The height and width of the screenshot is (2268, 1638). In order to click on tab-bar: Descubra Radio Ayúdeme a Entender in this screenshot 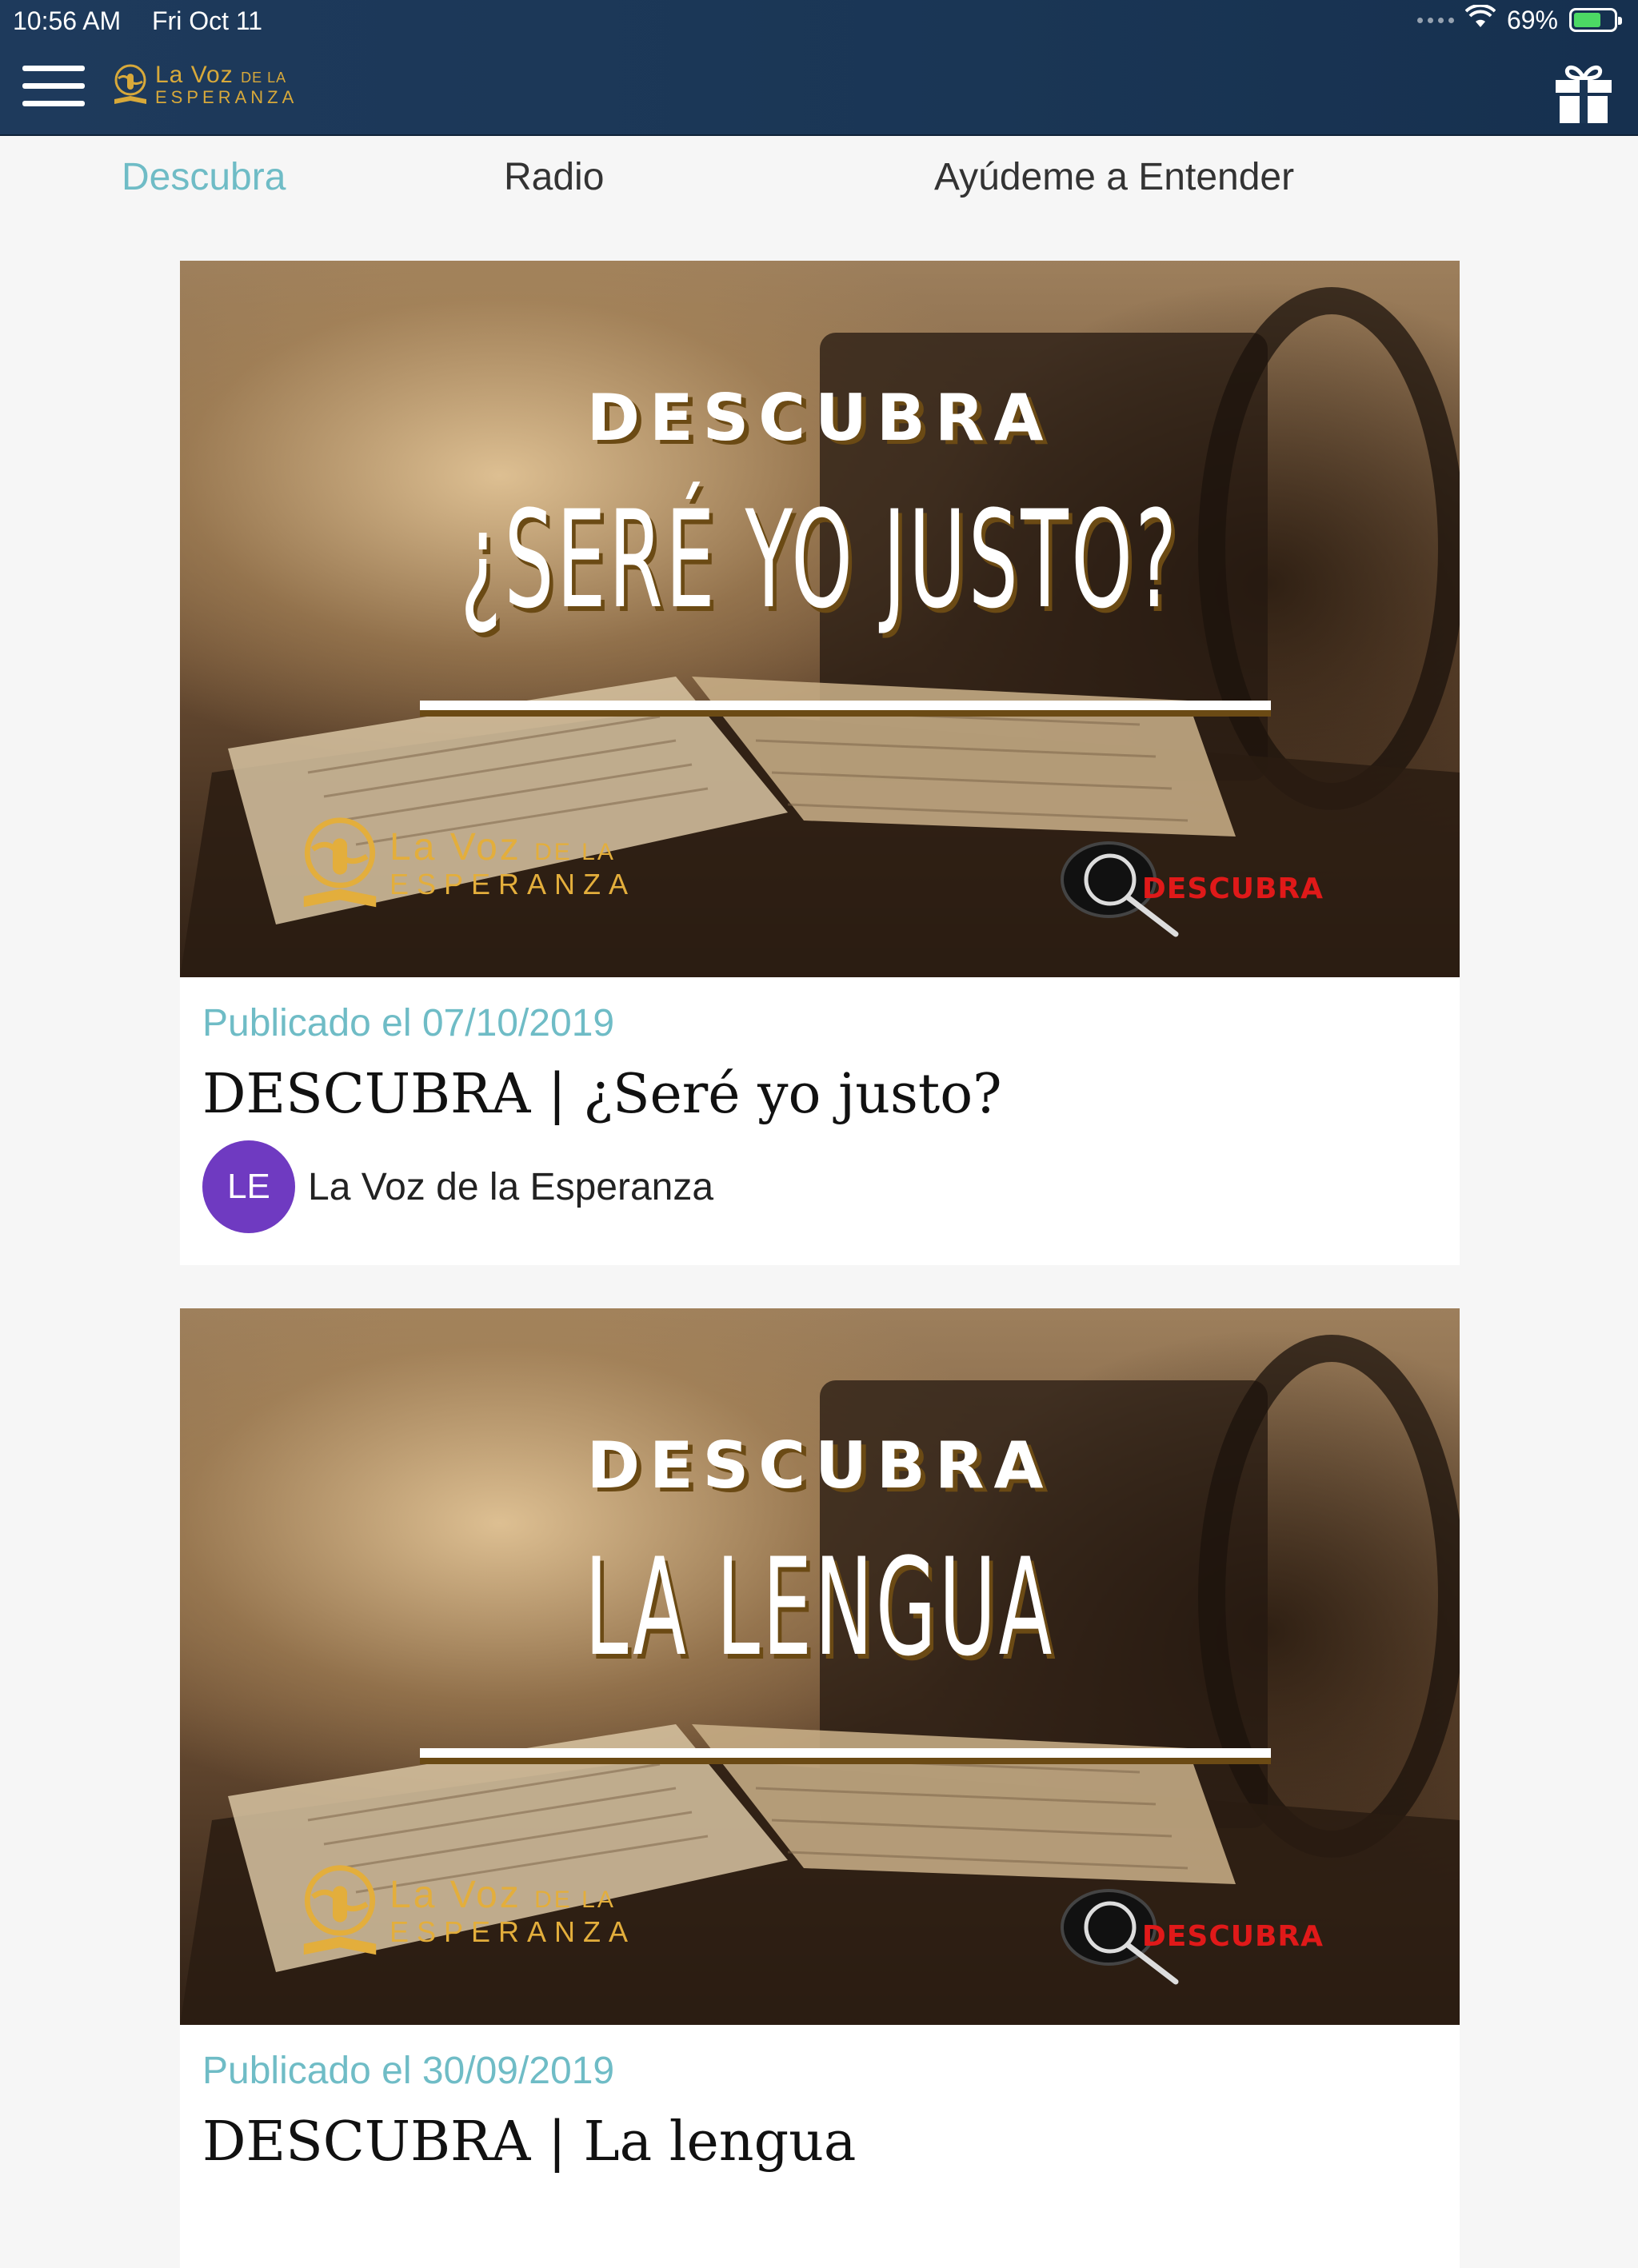, I will do `click(819, 182)`.